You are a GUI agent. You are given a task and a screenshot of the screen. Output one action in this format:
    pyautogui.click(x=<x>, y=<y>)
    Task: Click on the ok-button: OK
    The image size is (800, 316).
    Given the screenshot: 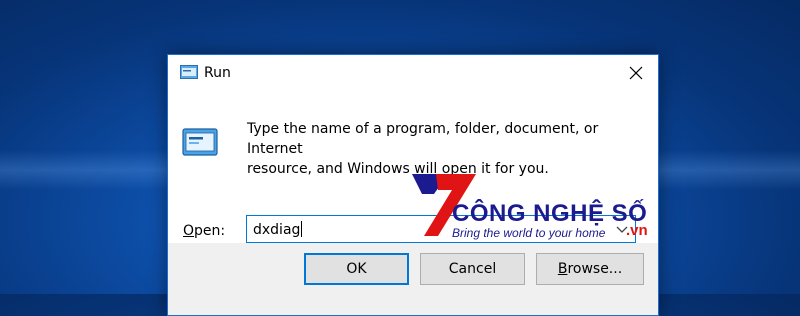 What is the action you would take?
    pyautogui.click(x=356, y=269)
    